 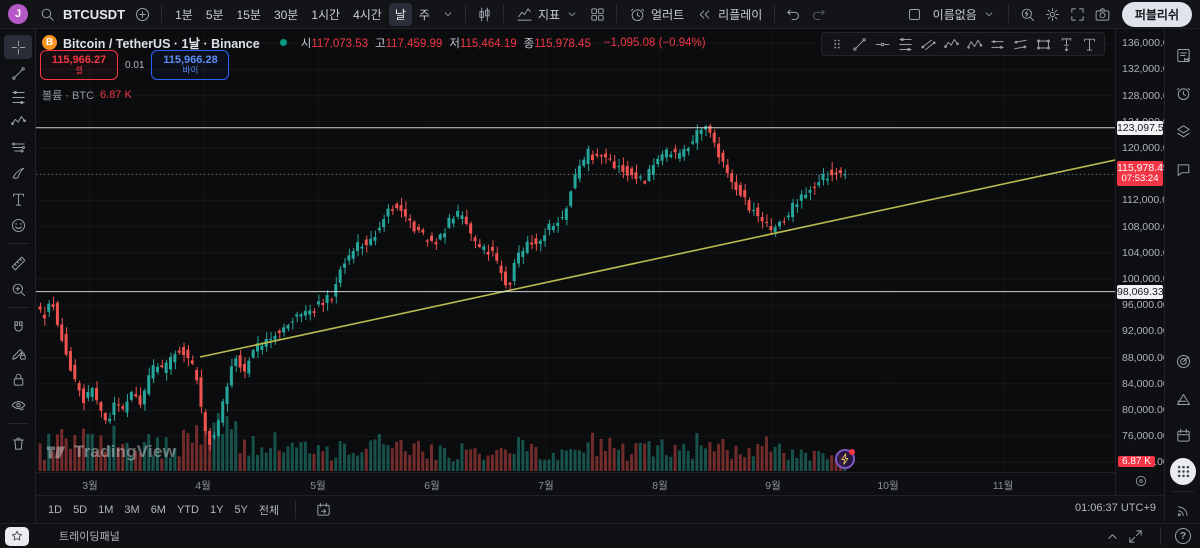 I want to click on range-1M: 1M, so click(x=105, y=510).